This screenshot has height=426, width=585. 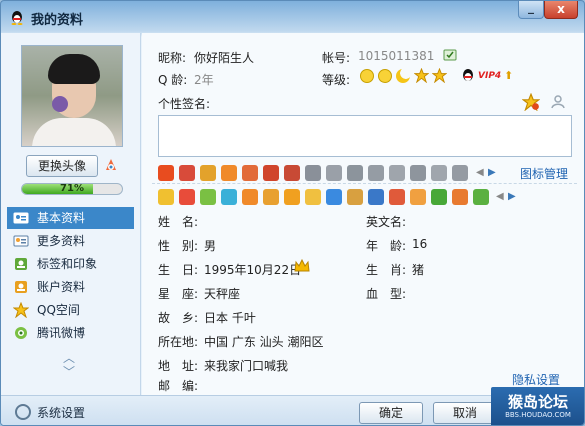 I want to click on nav-label: 标签和印象, so click(x=67, y=264).